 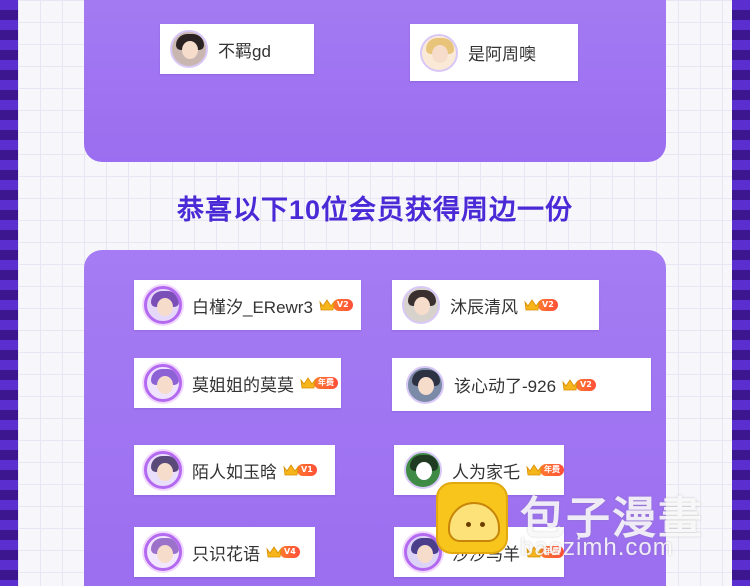 I want to click on winner-card: 不羁gd, so click(x=237, y=49).